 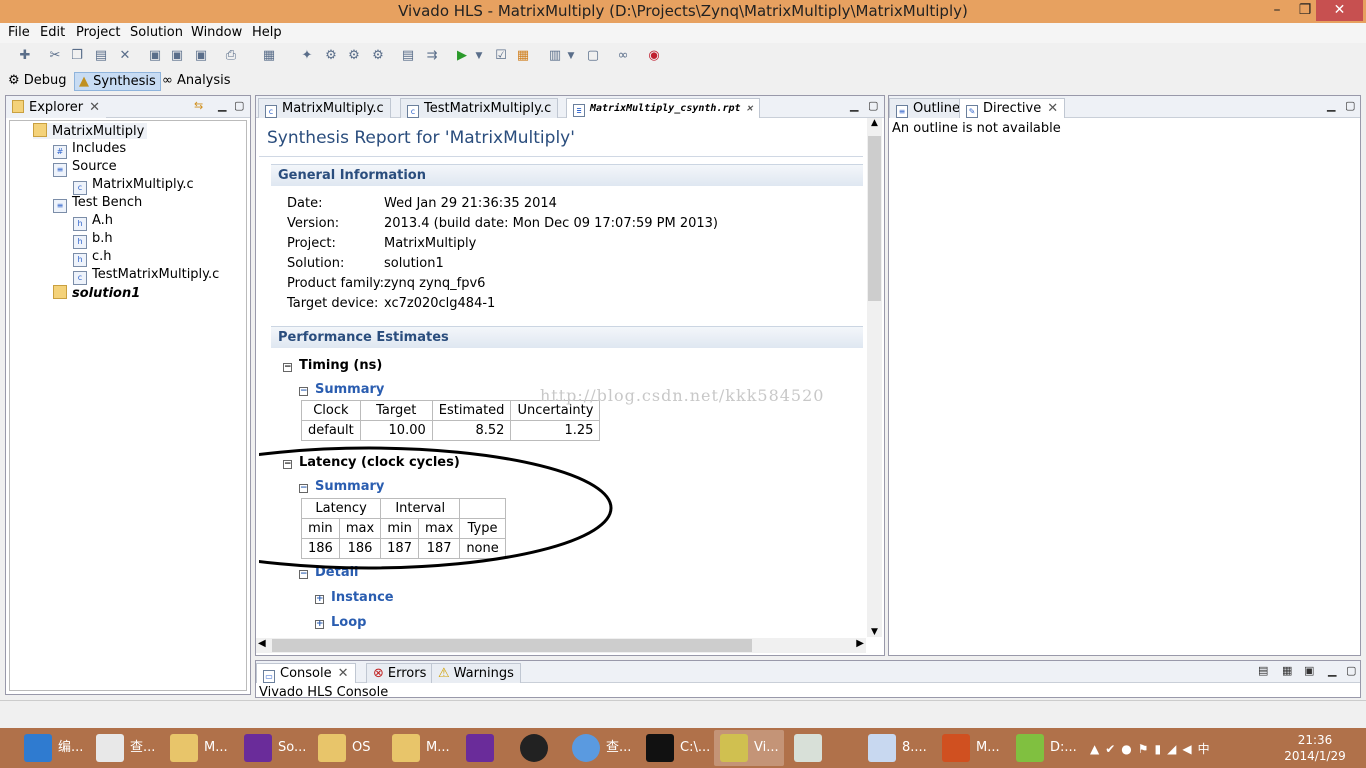 I want to click on new-icon: ✚, so click(x=25, y=56).